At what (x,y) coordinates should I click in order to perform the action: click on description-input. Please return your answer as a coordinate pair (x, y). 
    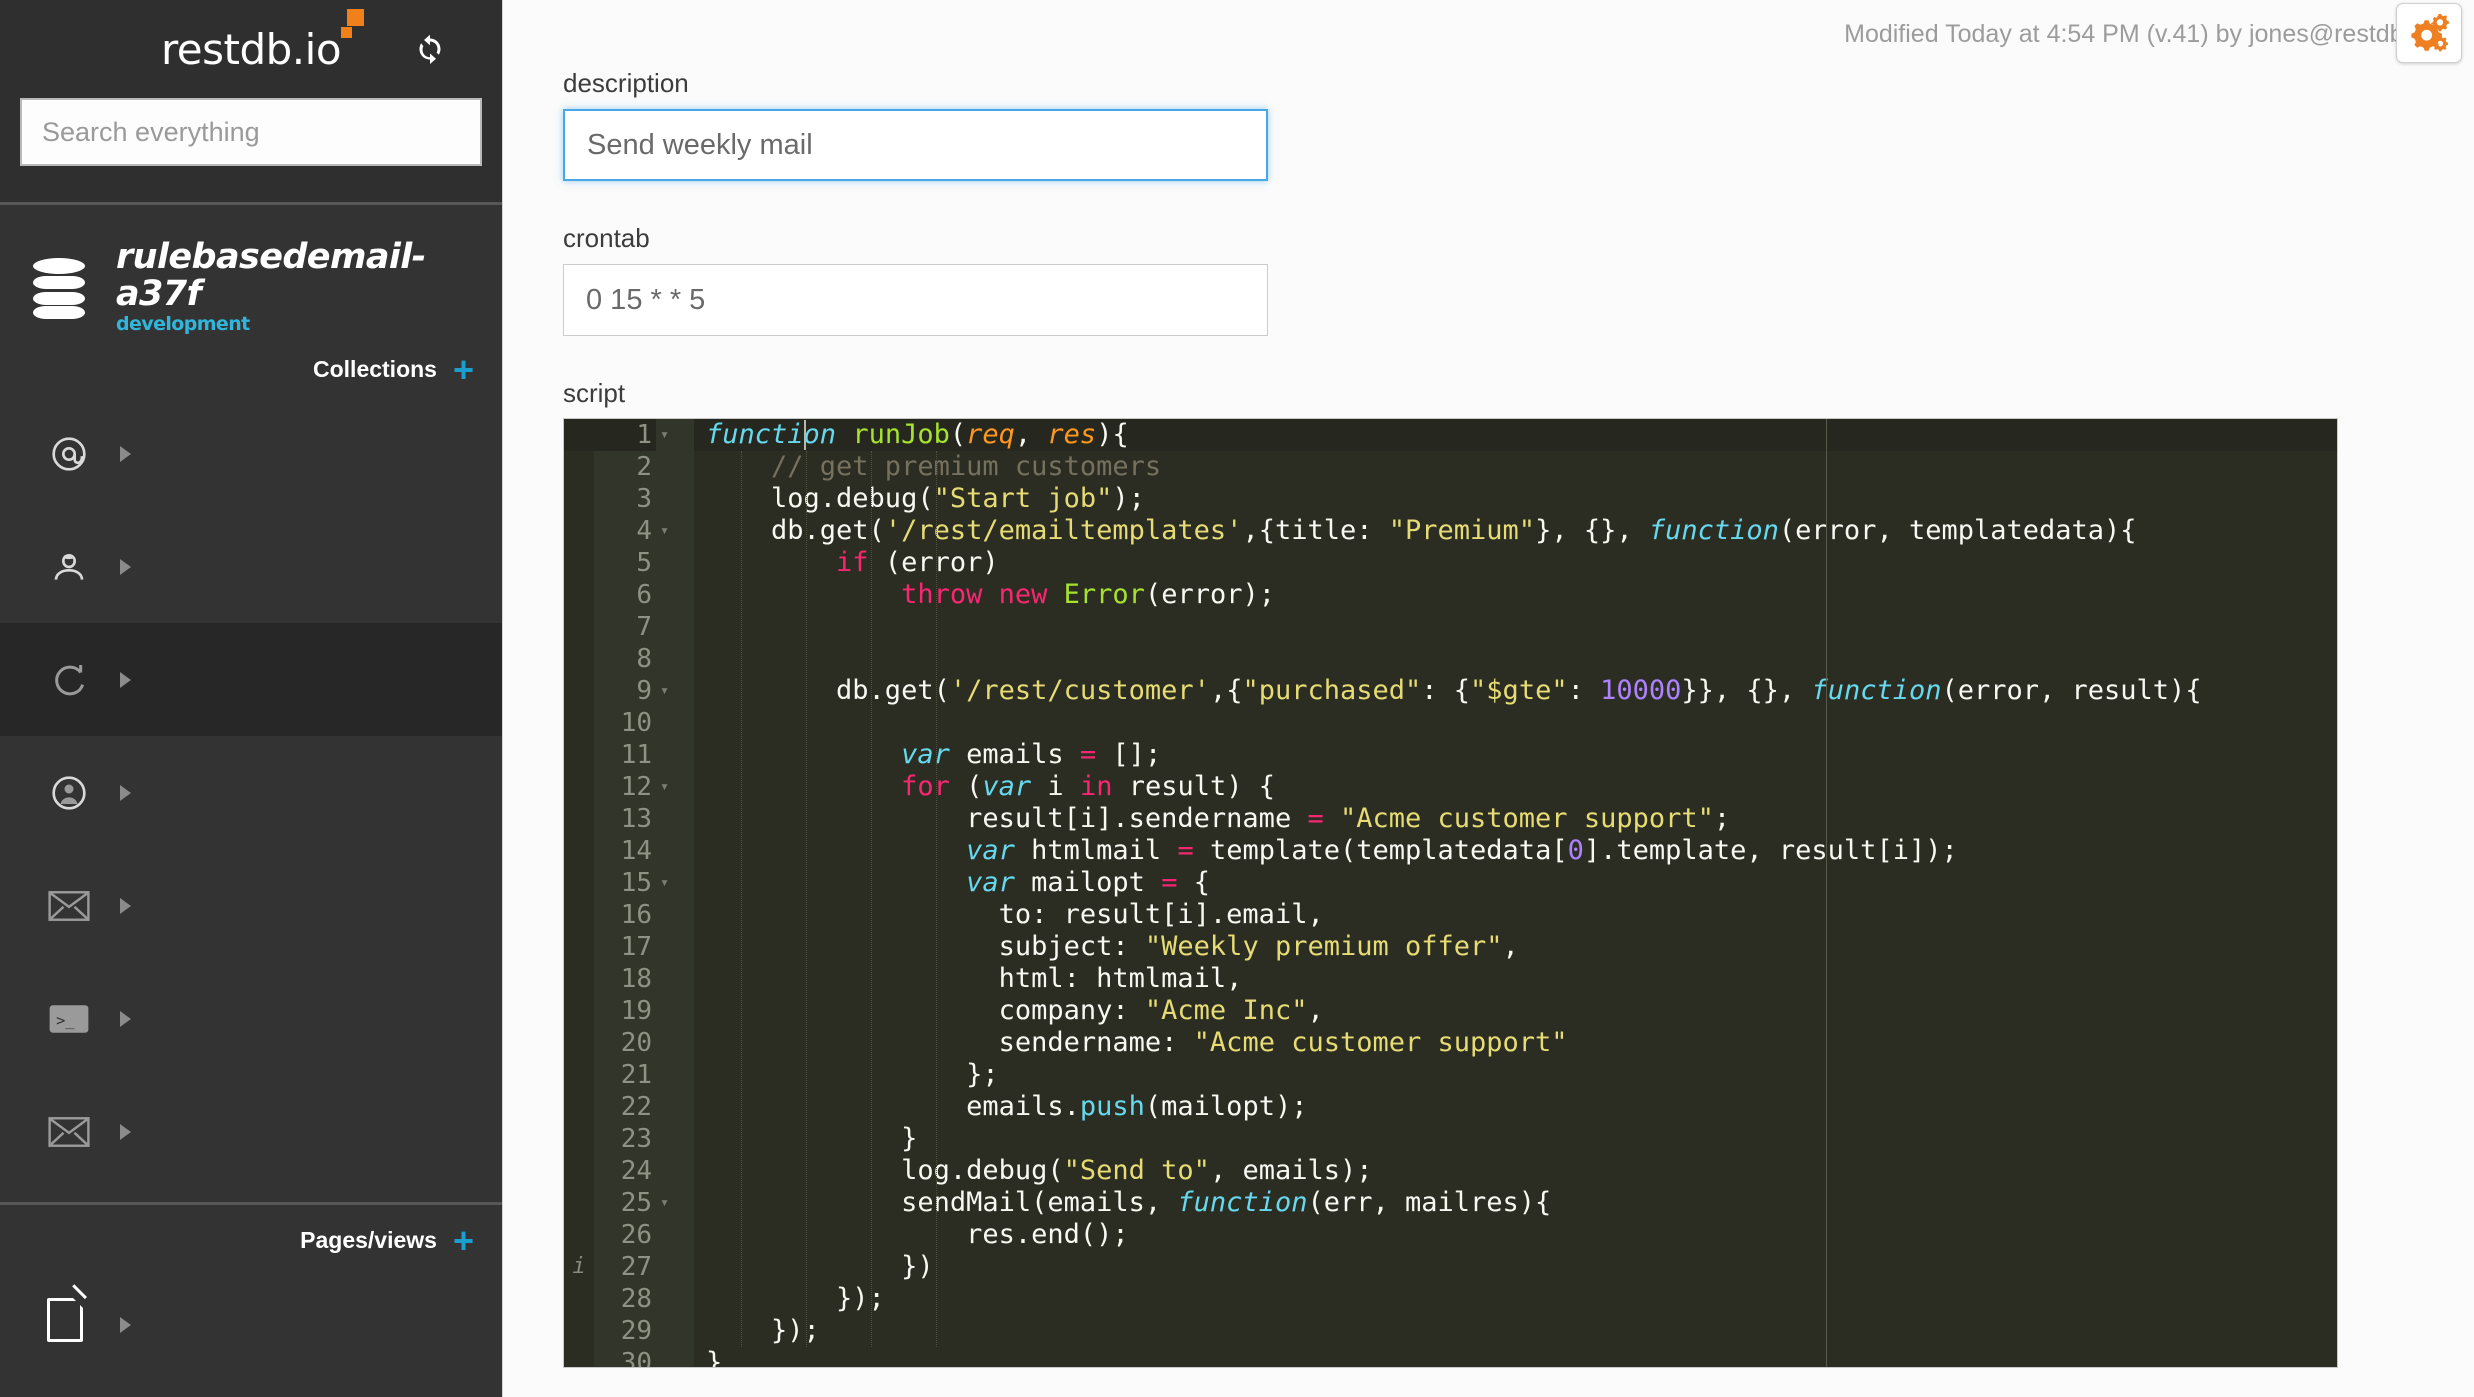
    Looking at the image, I should click on (915, 145).